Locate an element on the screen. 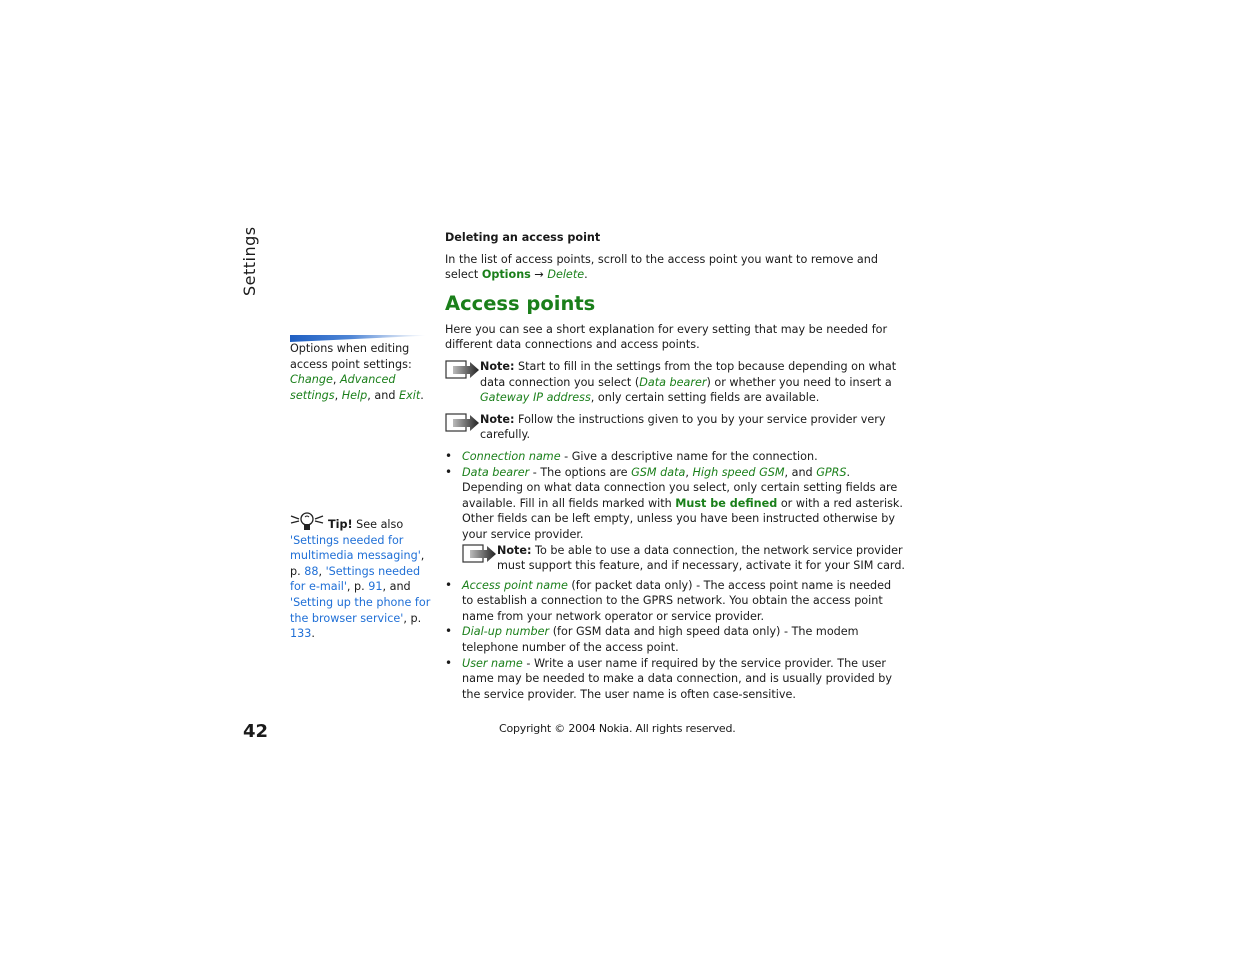  term: Connection name is located at coordinates (511, 456).